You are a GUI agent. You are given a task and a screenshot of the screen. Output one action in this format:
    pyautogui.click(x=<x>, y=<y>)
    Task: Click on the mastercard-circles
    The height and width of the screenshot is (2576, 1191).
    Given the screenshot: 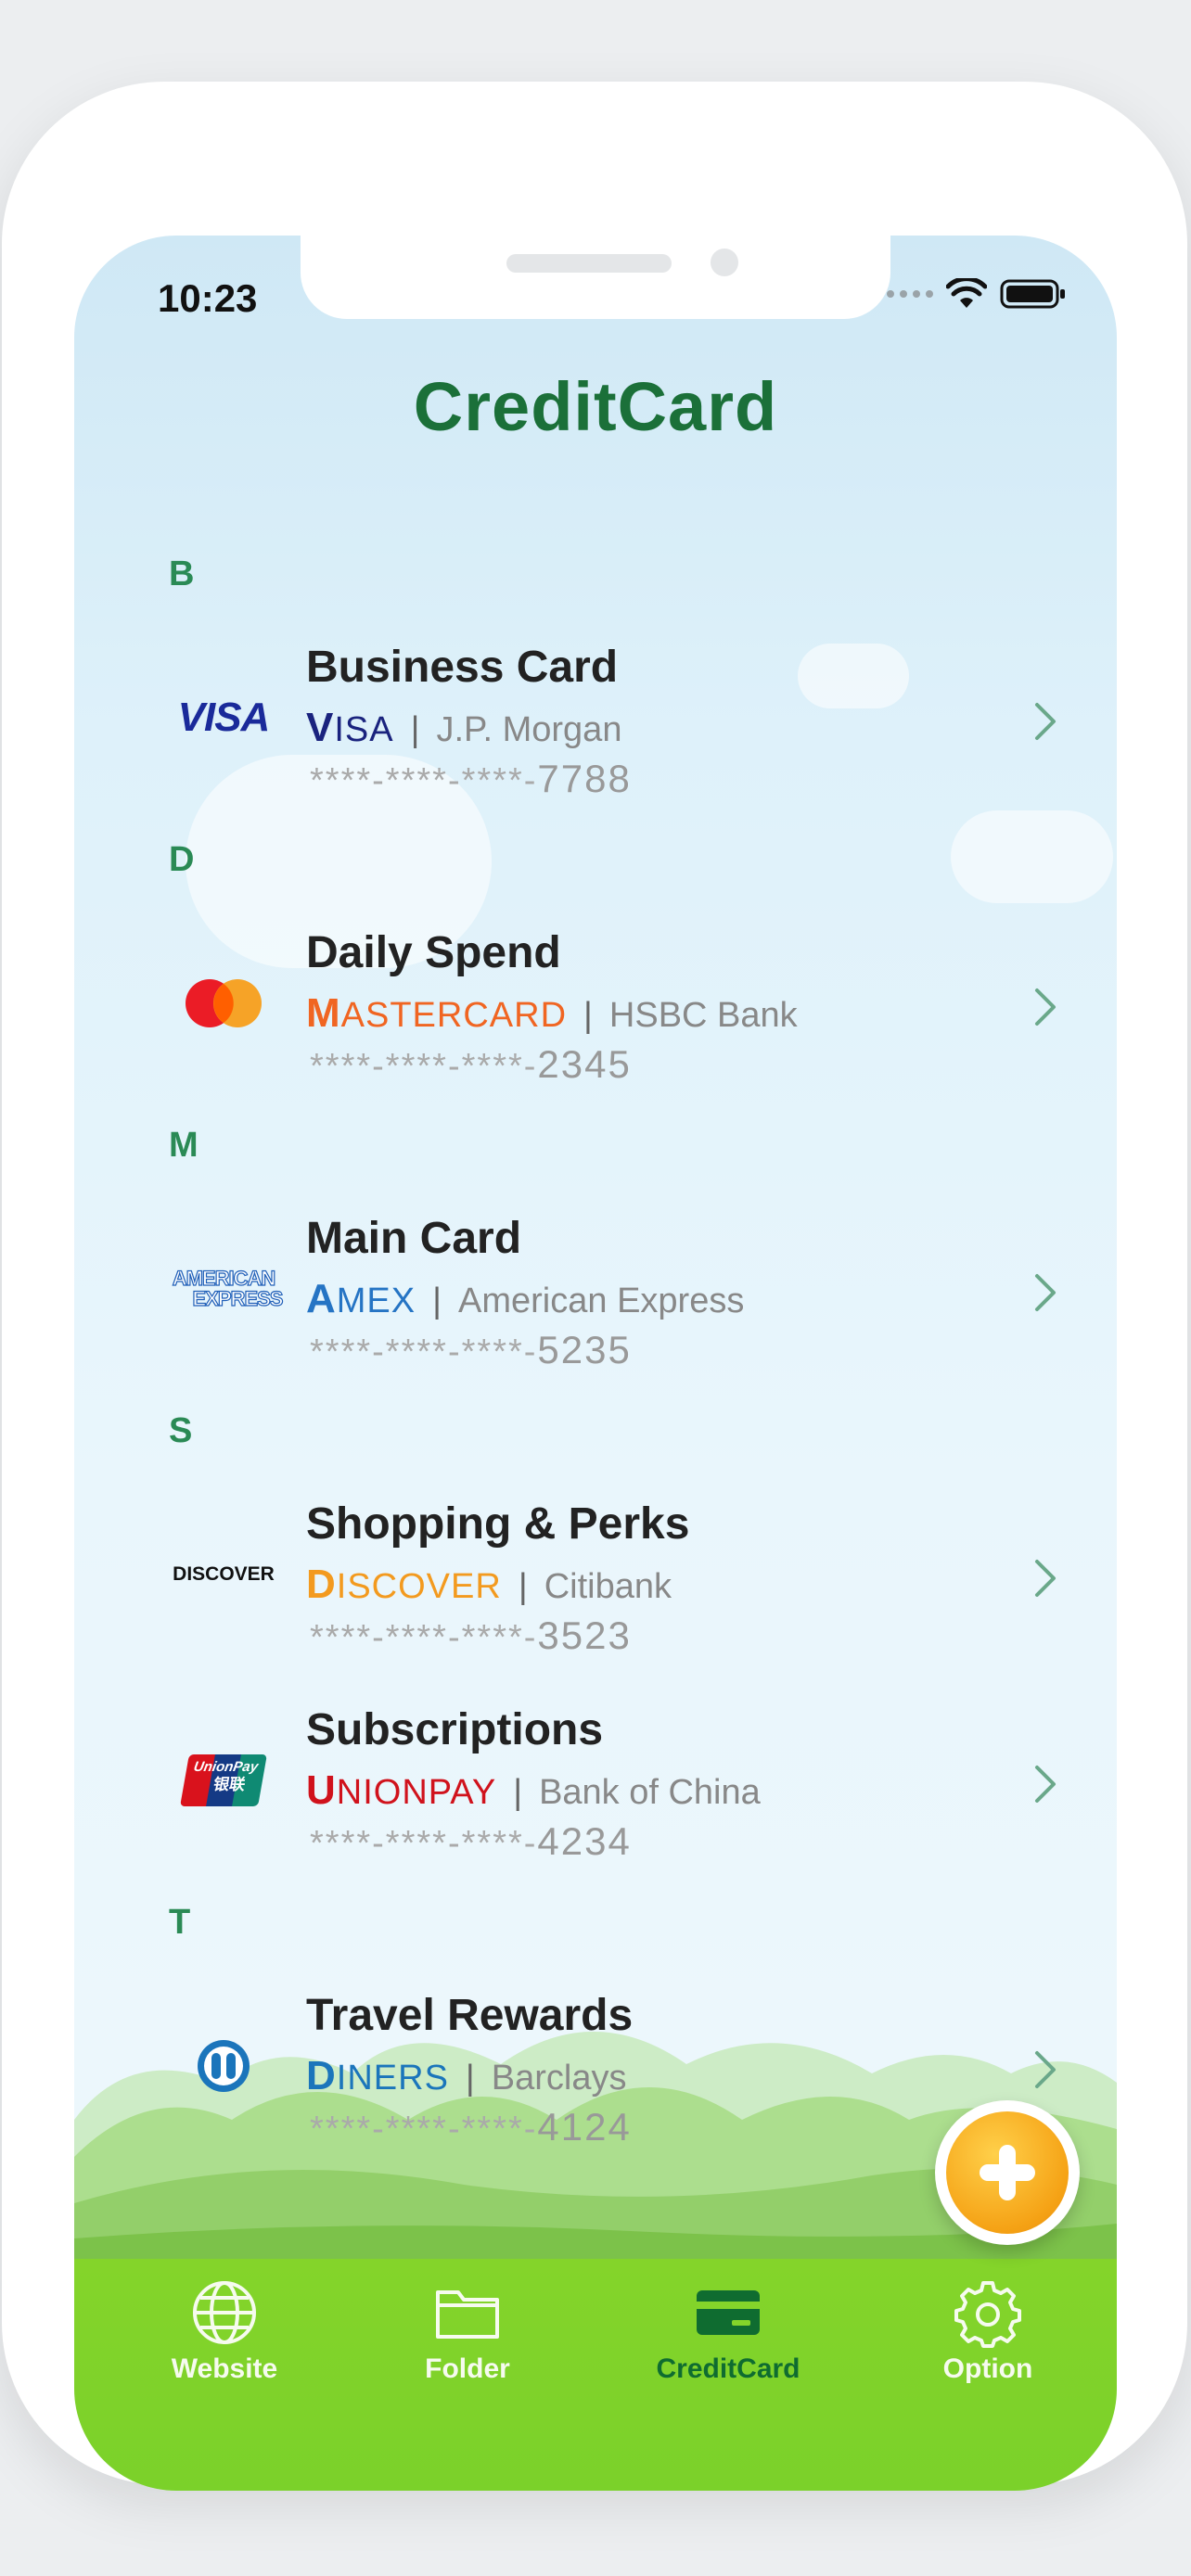 What is the action you would take?
    pyautogui.click(x=224, y=1003)
    